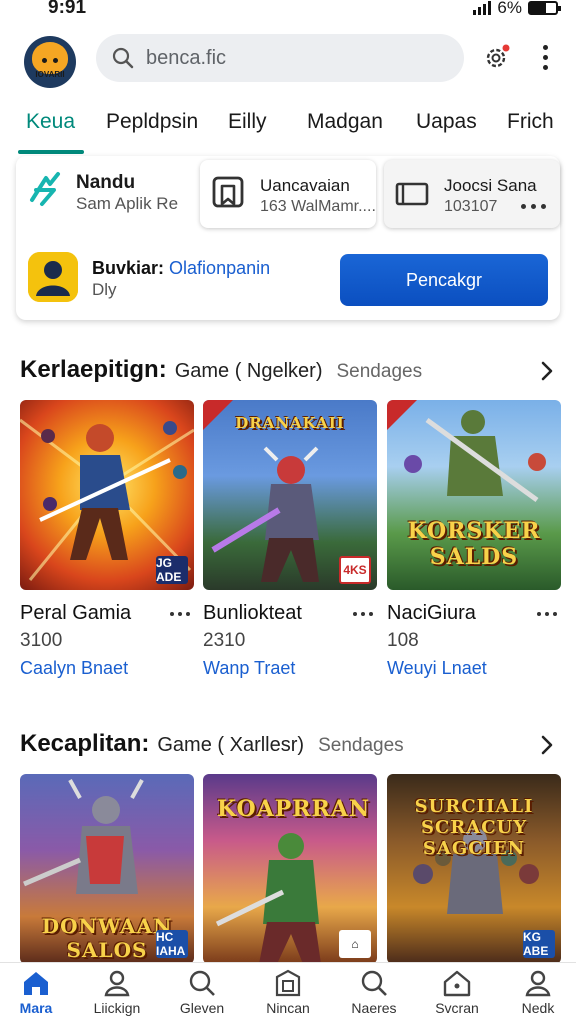 This screenshot has height=1024, width=576. I want to click on battery-icon, so click(544, 8).